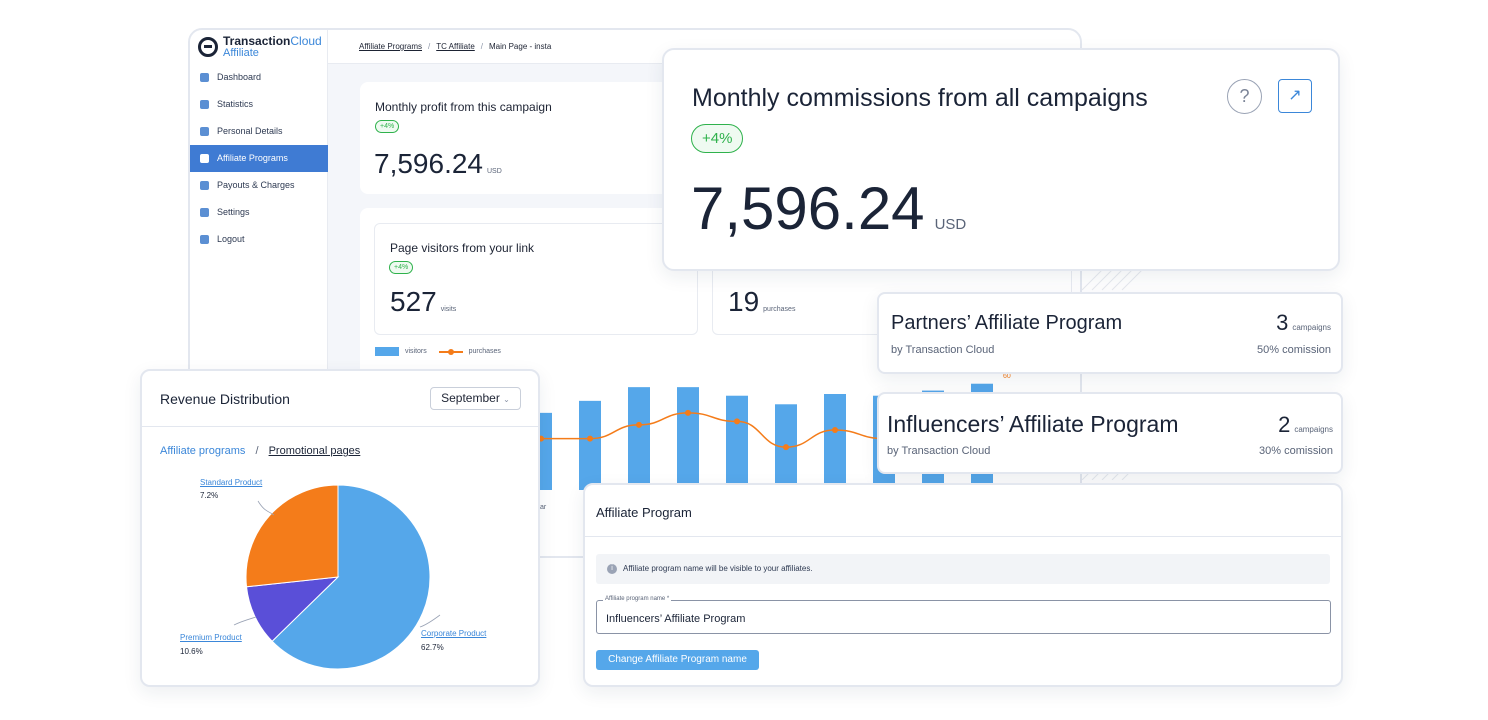  Describe the element at coordinates (401, 267) in the screenshot. I see `visitors-change-badge: +4%` at that location.